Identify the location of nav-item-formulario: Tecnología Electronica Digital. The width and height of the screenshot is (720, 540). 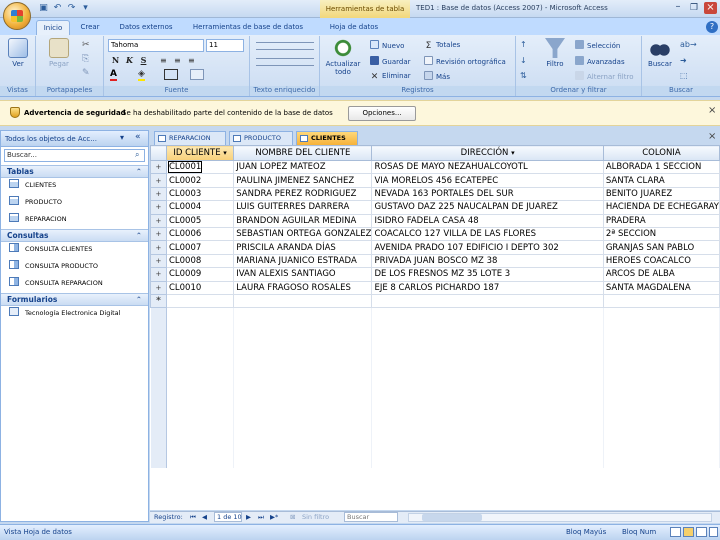
(64, 313).